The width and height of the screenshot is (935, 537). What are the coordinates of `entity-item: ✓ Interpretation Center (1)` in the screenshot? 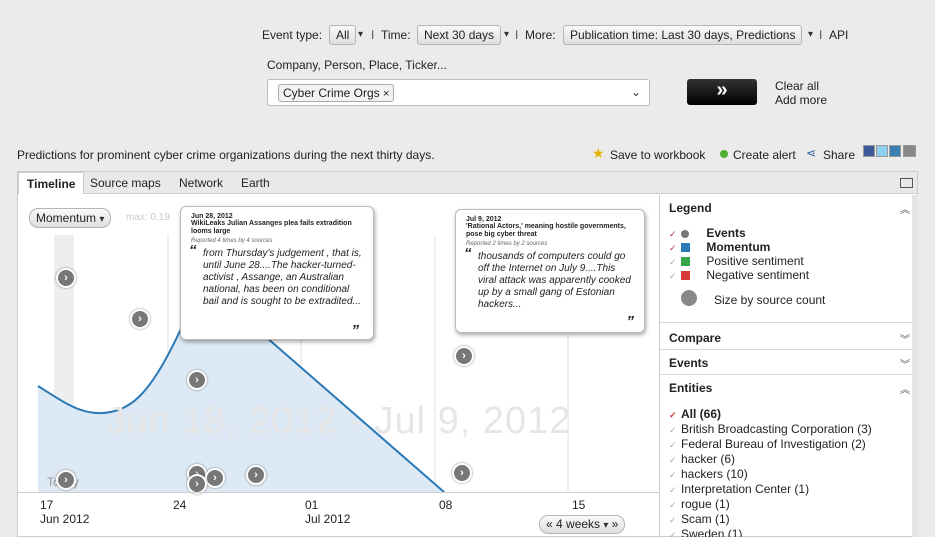 It's located at (789, 489).